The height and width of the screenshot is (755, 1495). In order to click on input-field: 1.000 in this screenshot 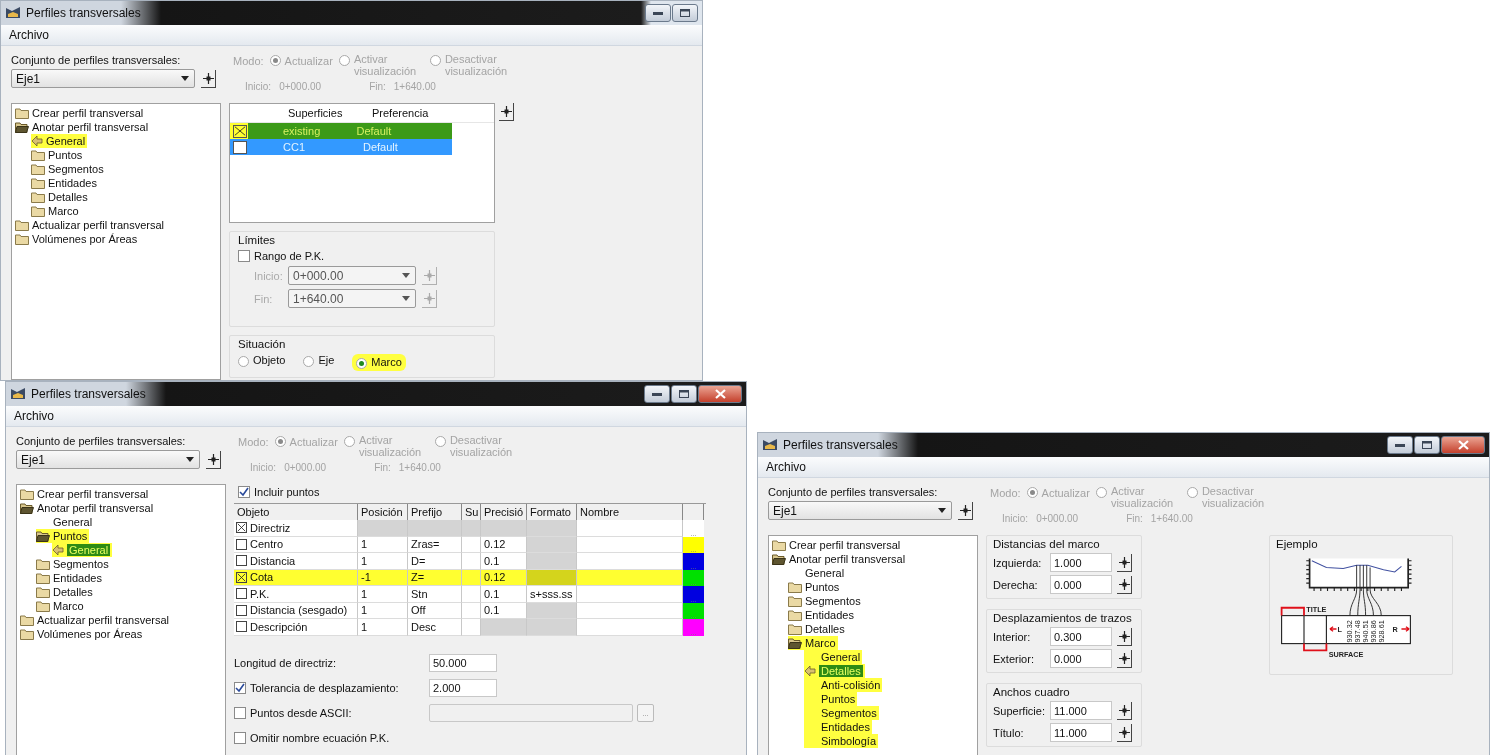, I will do `click(1081, 562)`.